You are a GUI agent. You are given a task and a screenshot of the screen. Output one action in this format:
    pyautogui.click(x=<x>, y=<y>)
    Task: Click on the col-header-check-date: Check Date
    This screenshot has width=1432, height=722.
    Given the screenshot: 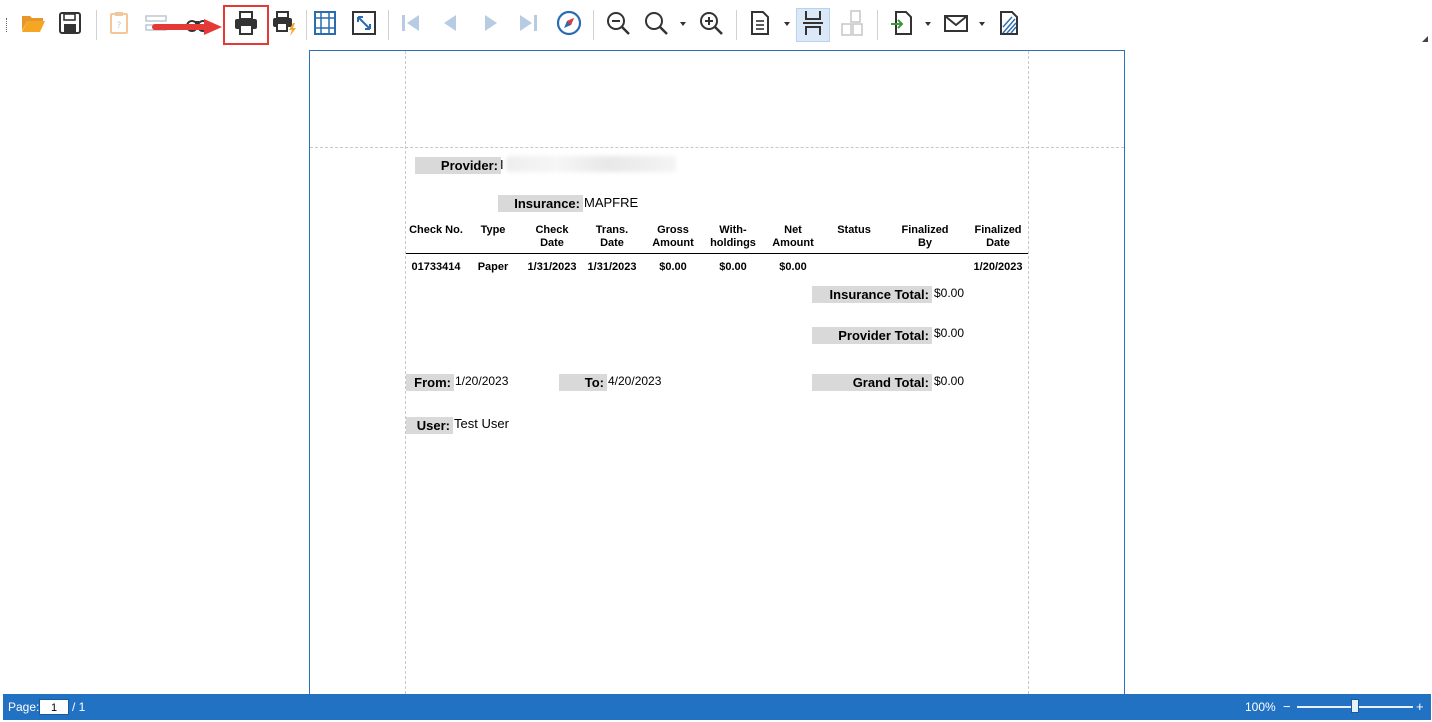 What is the action you would take?
    pyautogui.click(x=552, y=236)
    